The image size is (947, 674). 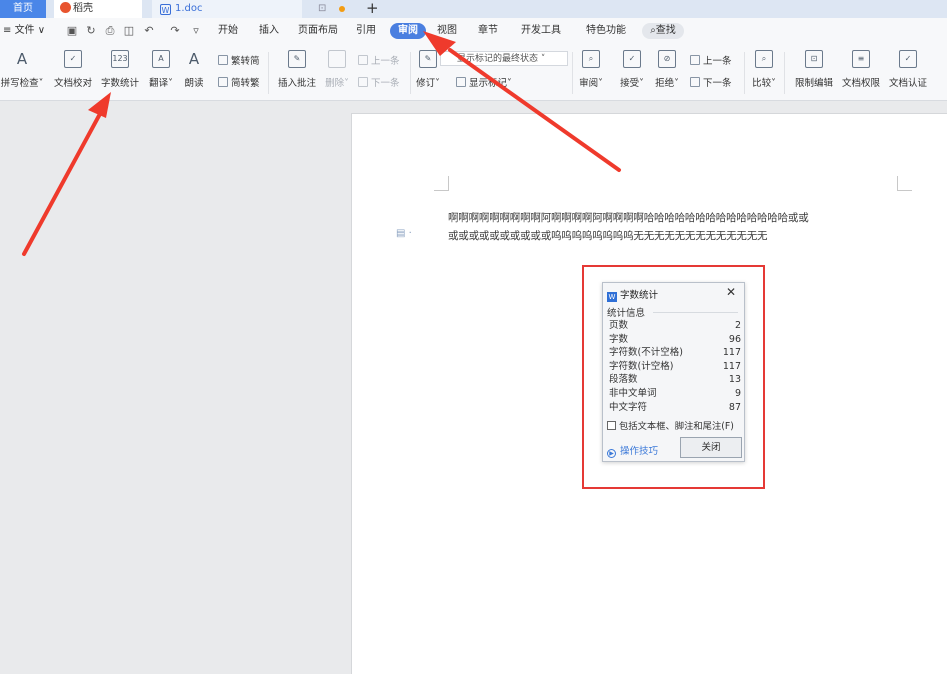 I want to click on customize-quickbar-icon: ▿, so click(x=196, y=31).